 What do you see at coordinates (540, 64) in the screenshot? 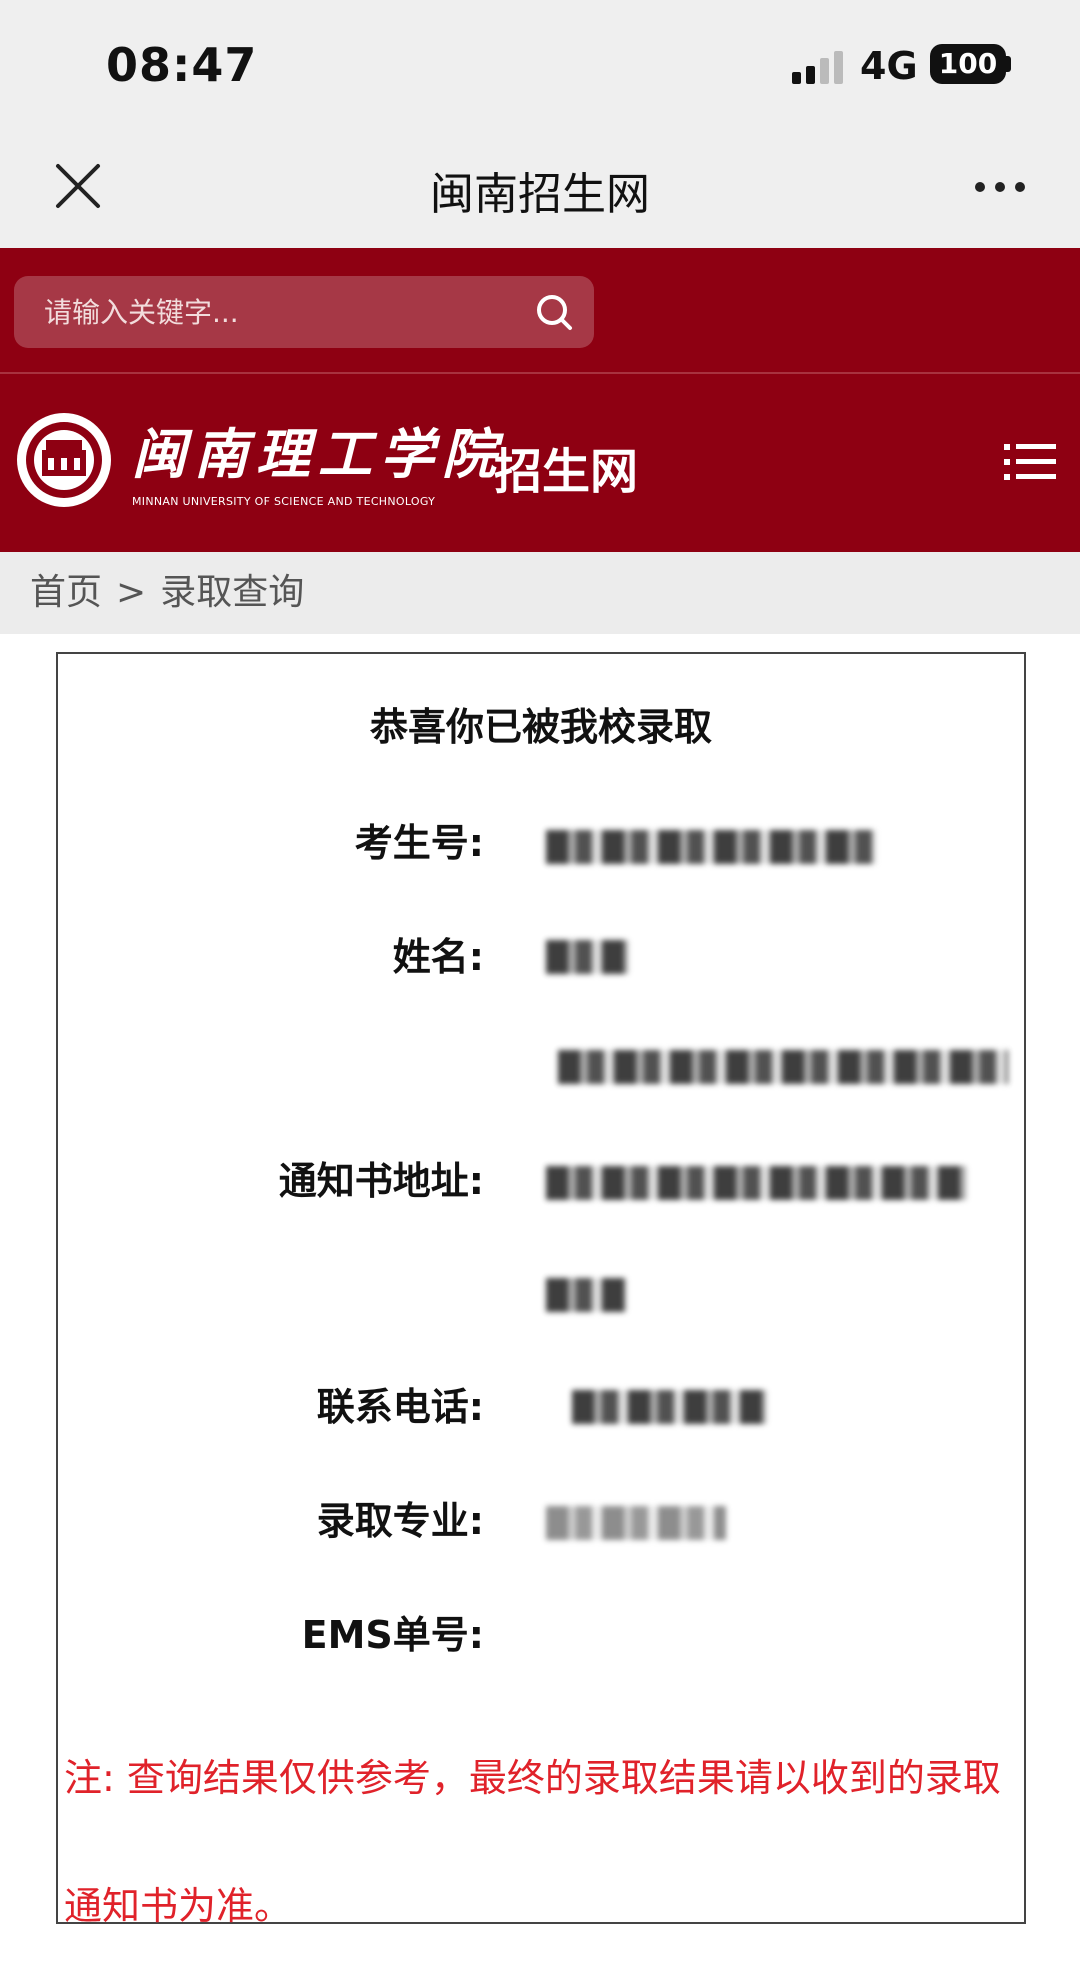
I see `status-bar: 08:47 4G 100` at bounding box center [540, 64].